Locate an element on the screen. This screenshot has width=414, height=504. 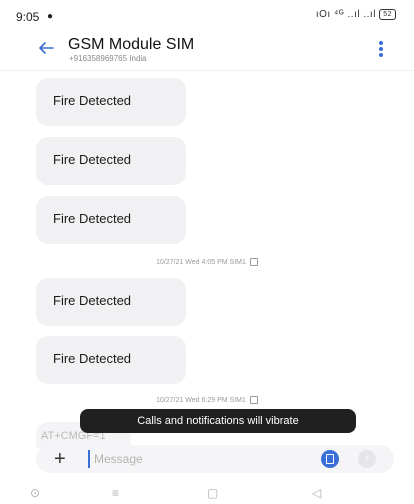
signal-icons: ıOı ⁴ᴳ ..ıl ..ıl is located at coordinates (345, 15).